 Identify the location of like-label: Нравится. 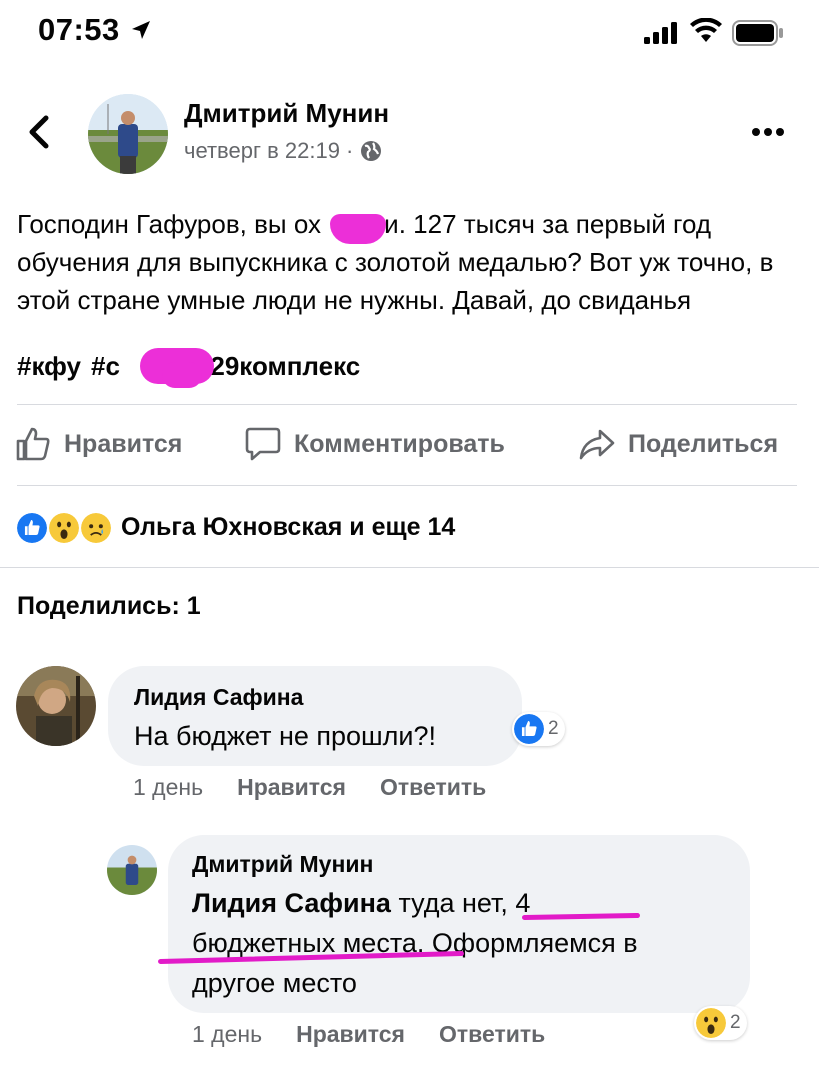
(123, 443).